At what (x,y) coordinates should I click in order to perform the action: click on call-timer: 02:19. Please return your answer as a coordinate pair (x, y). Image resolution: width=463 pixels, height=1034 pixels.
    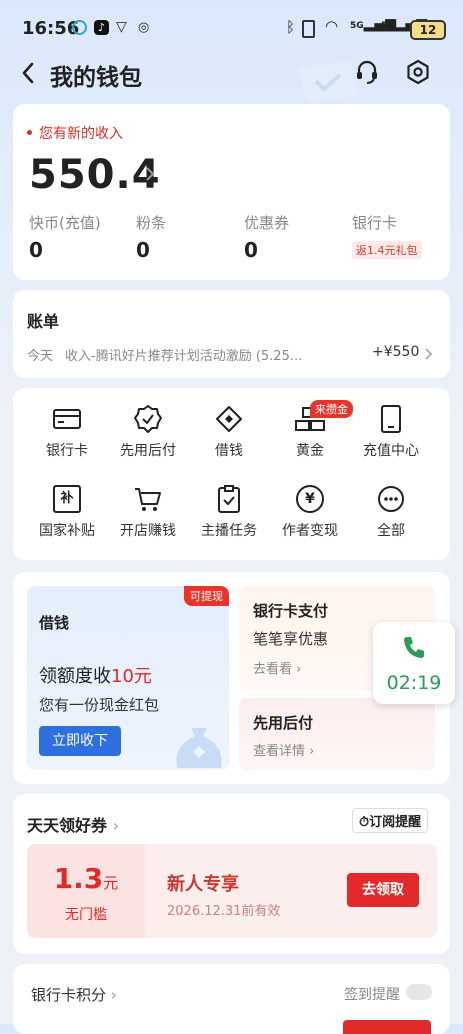
    Looking at the image, I should click on (414, 683).